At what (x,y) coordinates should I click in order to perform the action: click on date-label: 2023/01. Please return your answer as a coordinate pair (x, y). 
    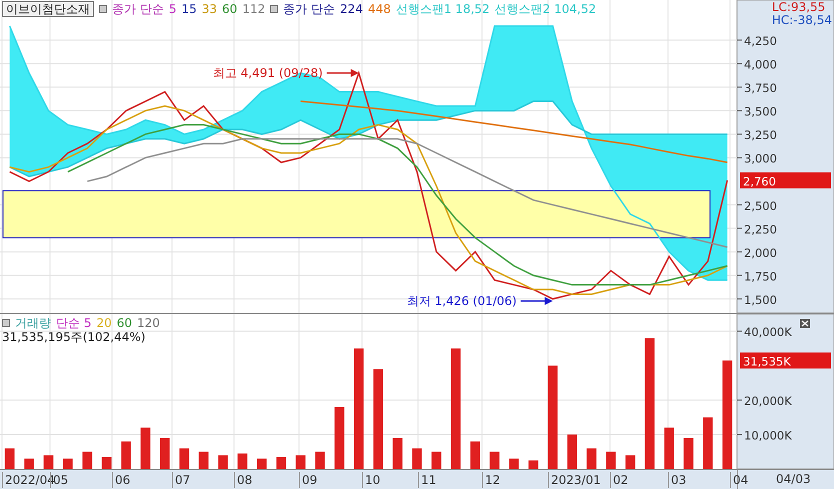
    Looking at the image, I should click on (574, 480).